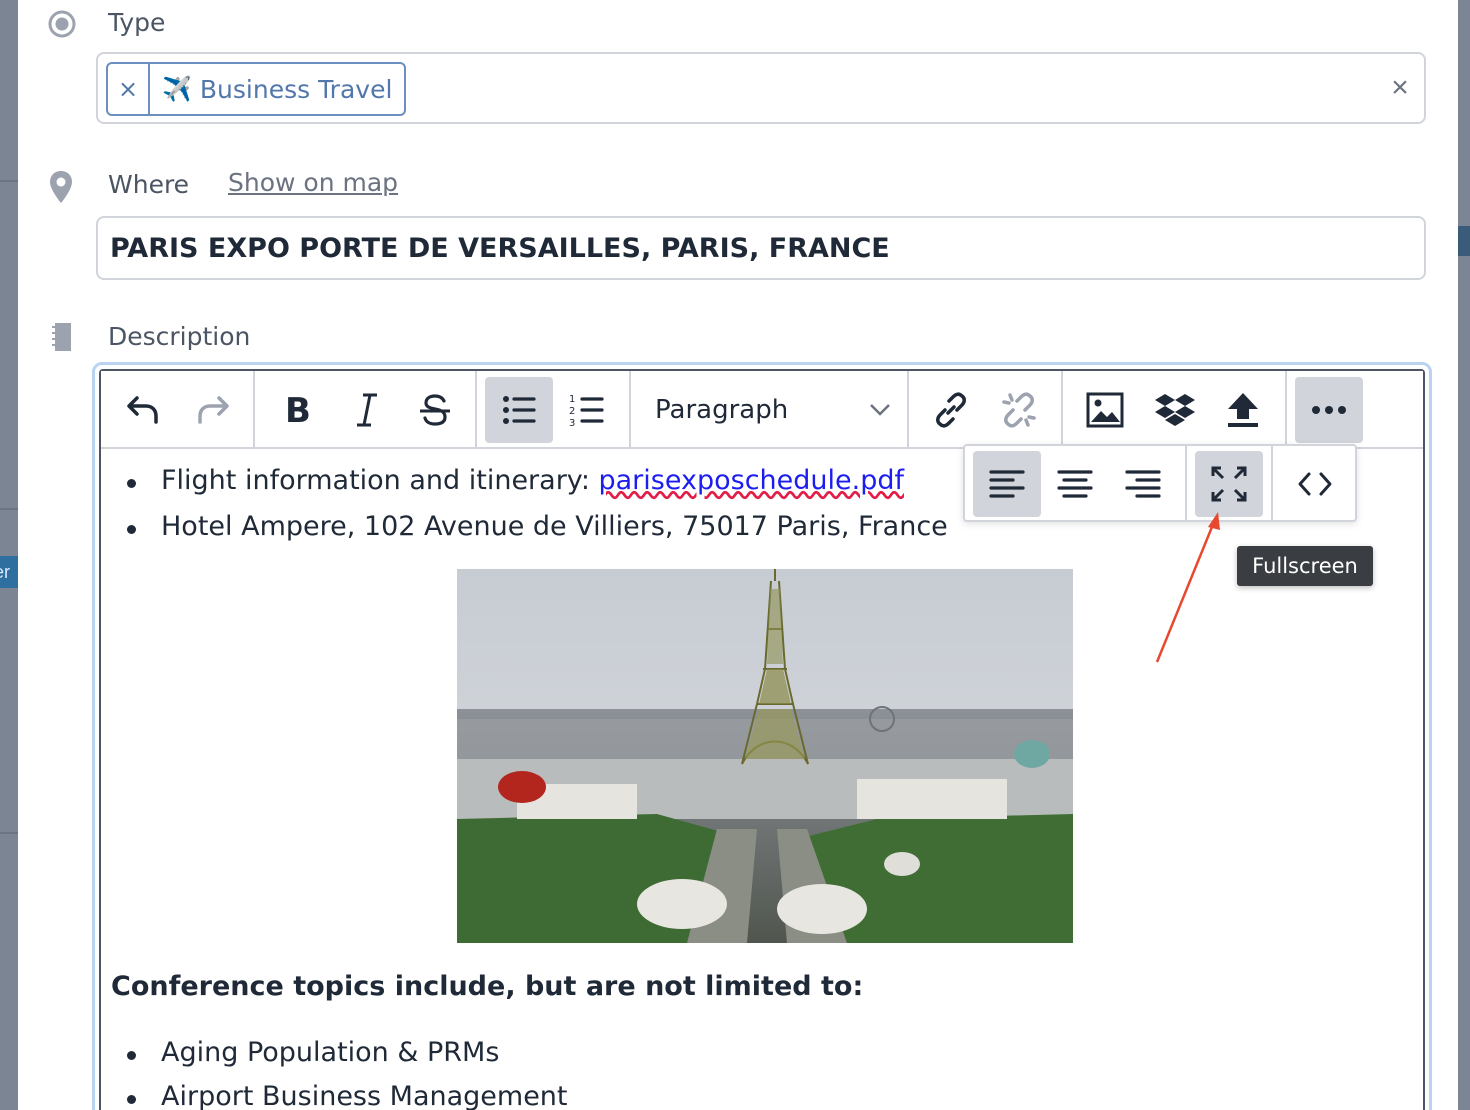 Image resolution: width=1470 pixels, height=1110 pixels. I want to click on type-select: × ✈️ Business Travel ×, so click(761, 88).